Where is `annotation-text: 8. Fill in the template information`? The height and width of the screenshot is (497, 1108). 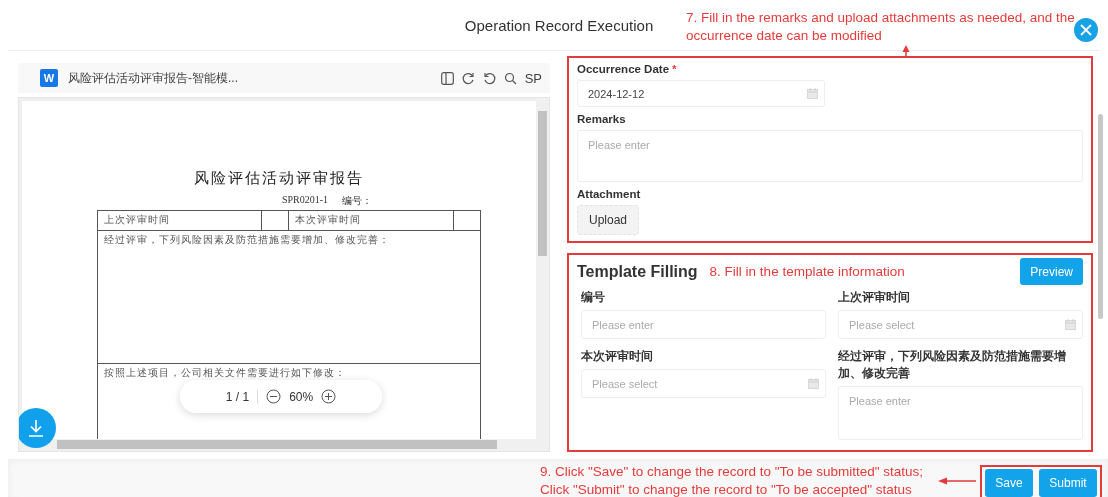 annotation-text: 8. Fill in the template information is located at coordinates (807, 271).